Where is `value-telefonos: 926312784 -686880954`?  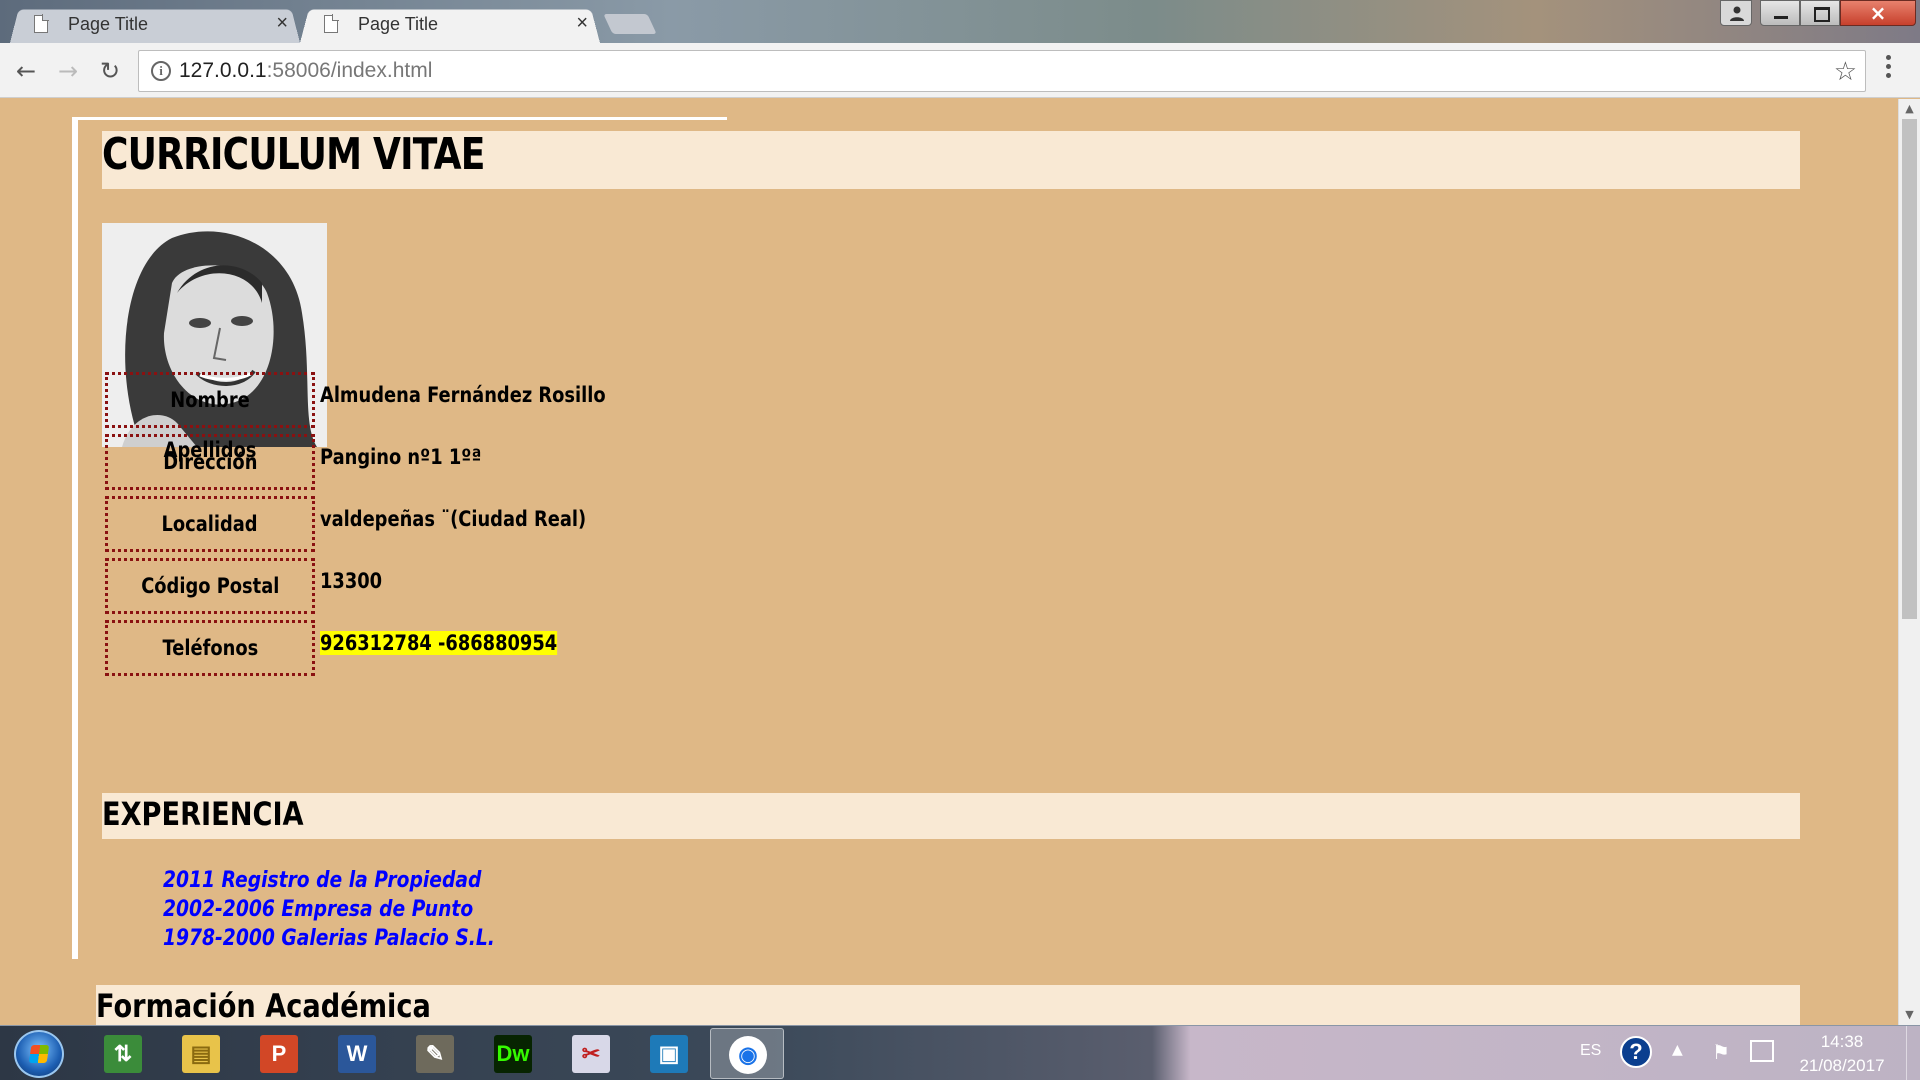 value-telefonos: 926312784 -686880954 is located at coordinates (439, 643).